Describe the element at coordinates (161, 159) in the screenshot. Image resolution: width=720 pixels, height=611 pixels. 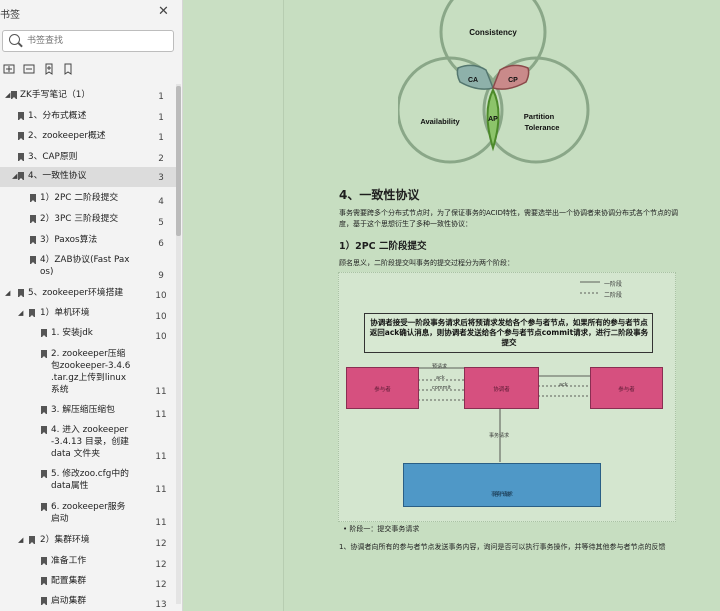
I see `page-number: 2` at that location.